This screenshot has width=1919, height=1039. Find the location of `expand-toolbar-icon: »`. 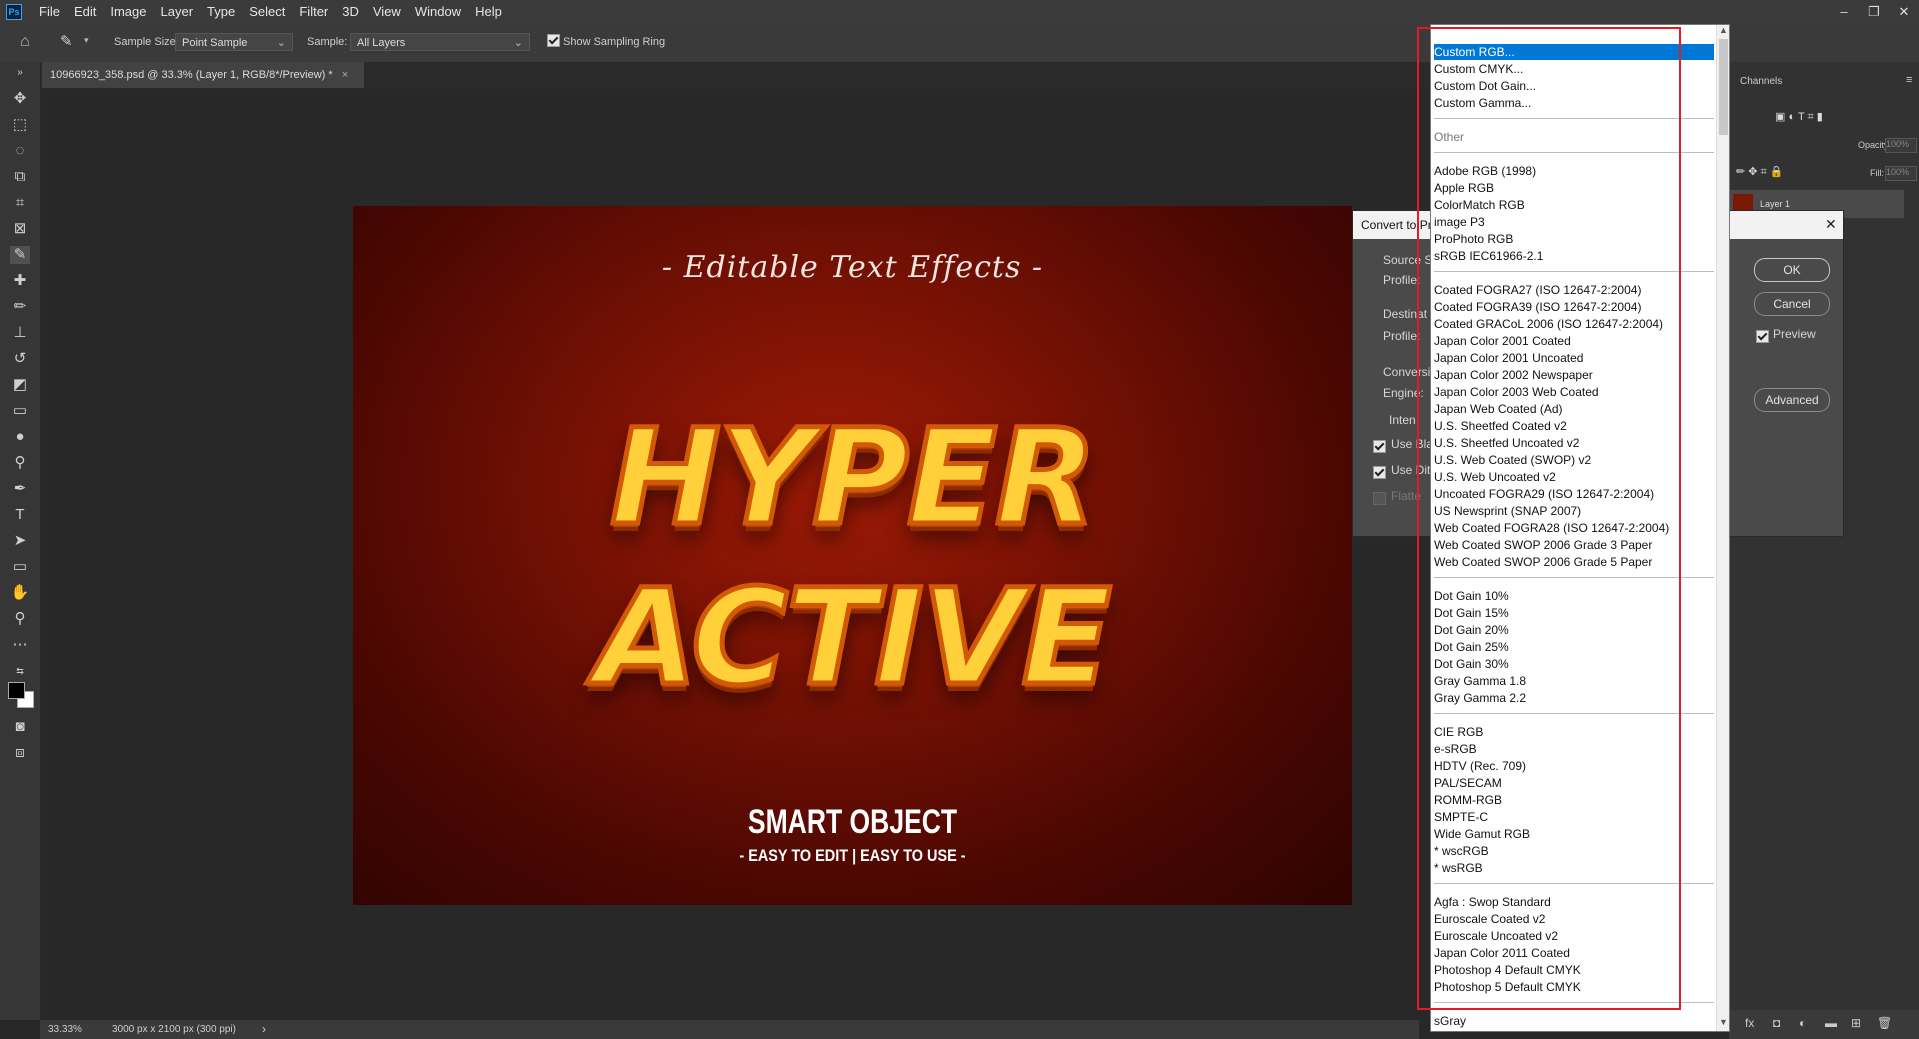

expand-toolbar-icon: » is located at coordinates (20, 73).